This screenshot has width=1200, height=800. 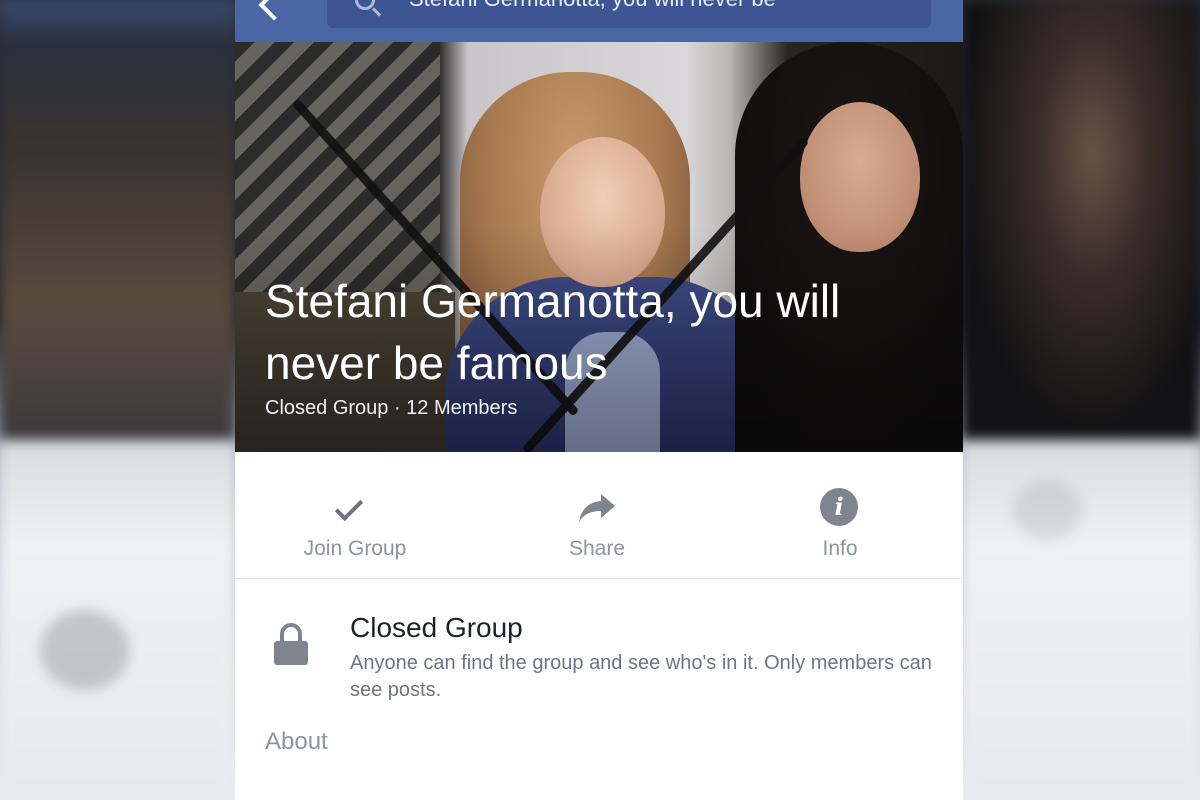 I want to click on group-action-bar: Join Group Share i Info, so click(x=599, y=512).